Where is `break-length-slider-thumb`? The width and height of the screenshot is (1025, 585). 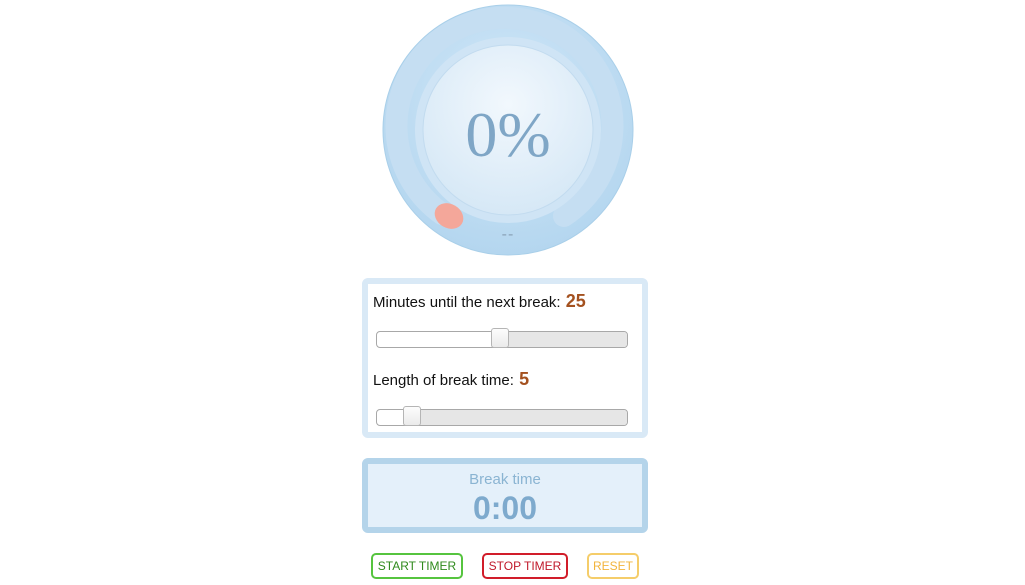 break-length-slider-thumb is located at coordinates (412, 416).